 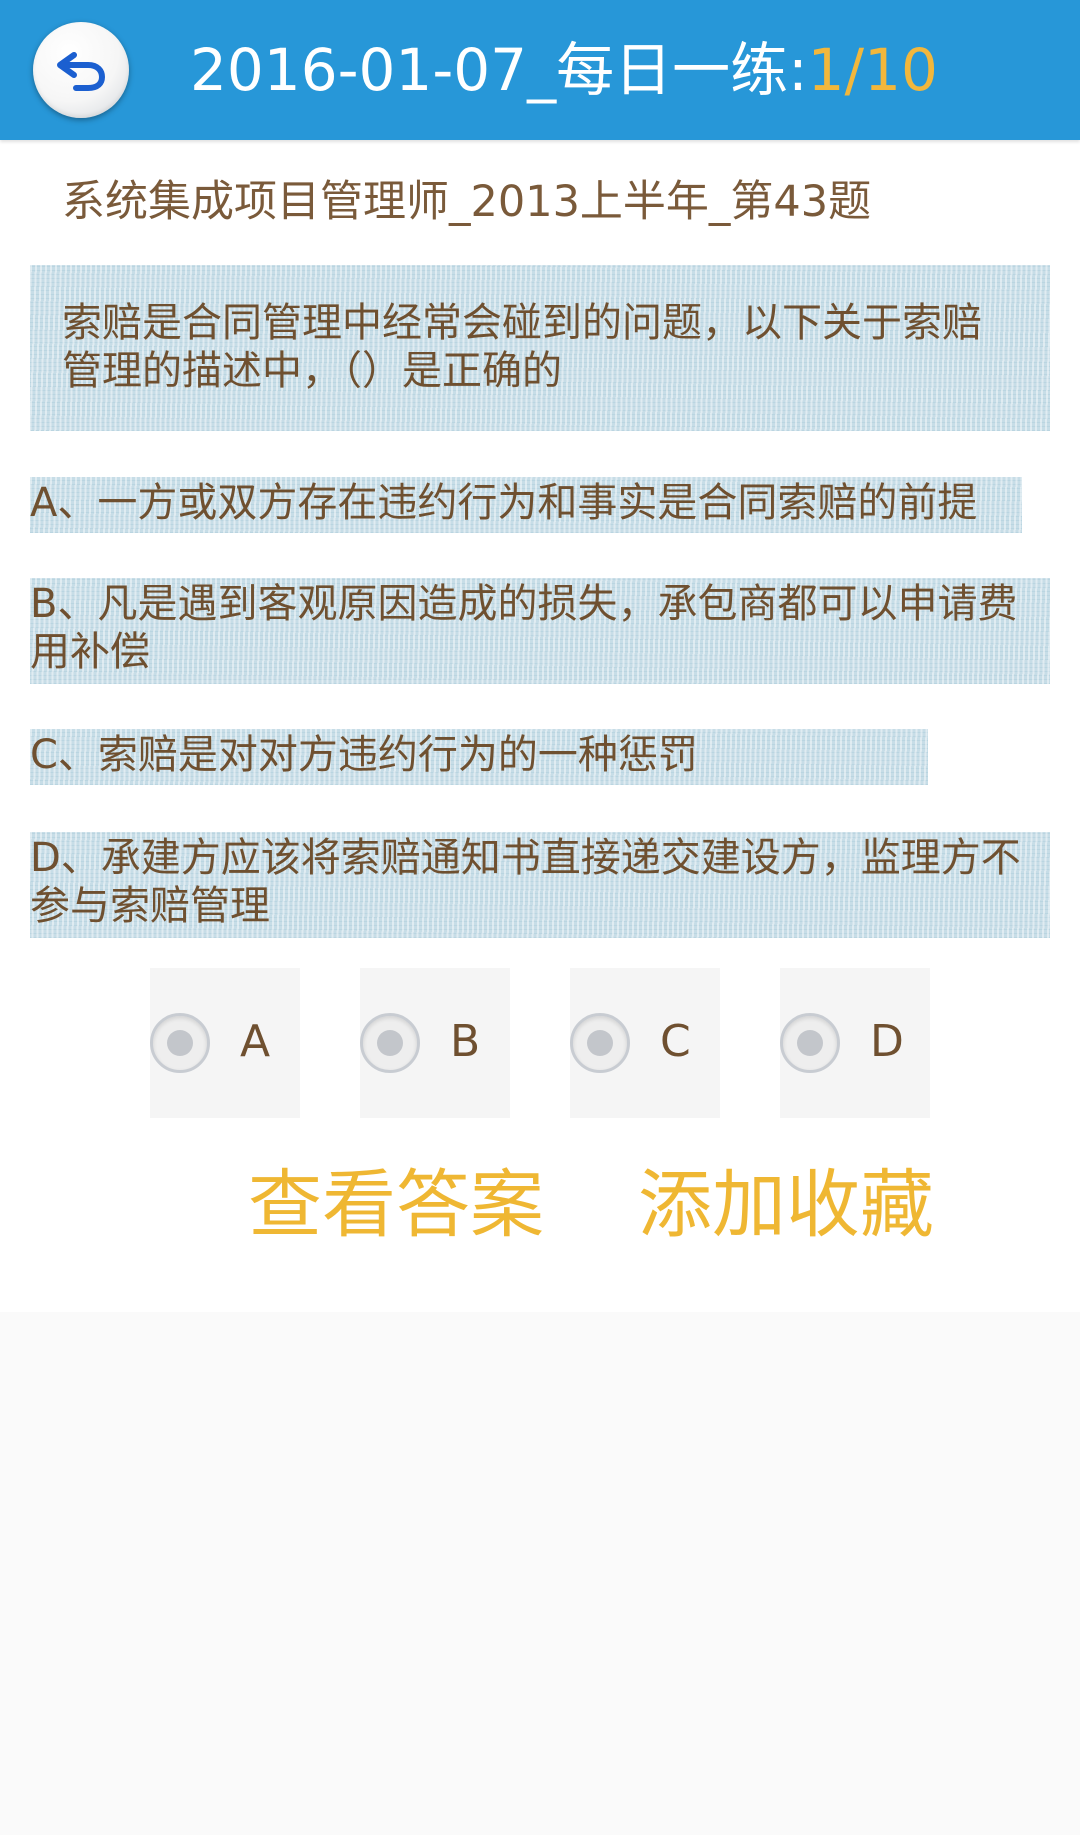 I want to click on answer-label-d: D, so click(x=887, y=1041).